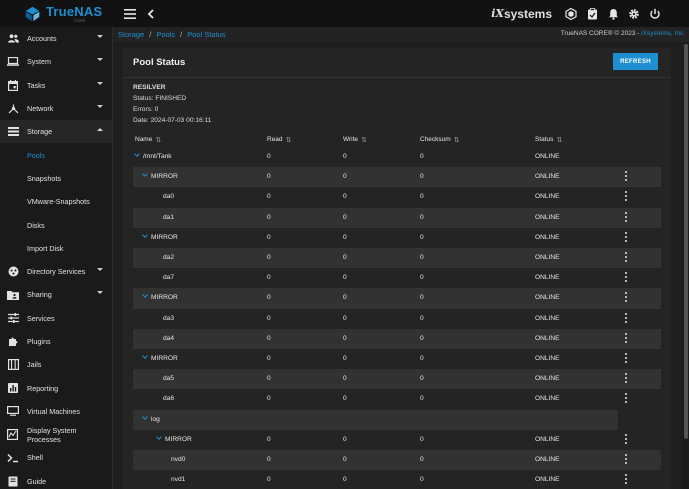  What do you see at coordinates (56, 341) in the screenshot?
I see `sidebar-item-plugins: Plugins` at bounding box center [56, 341].